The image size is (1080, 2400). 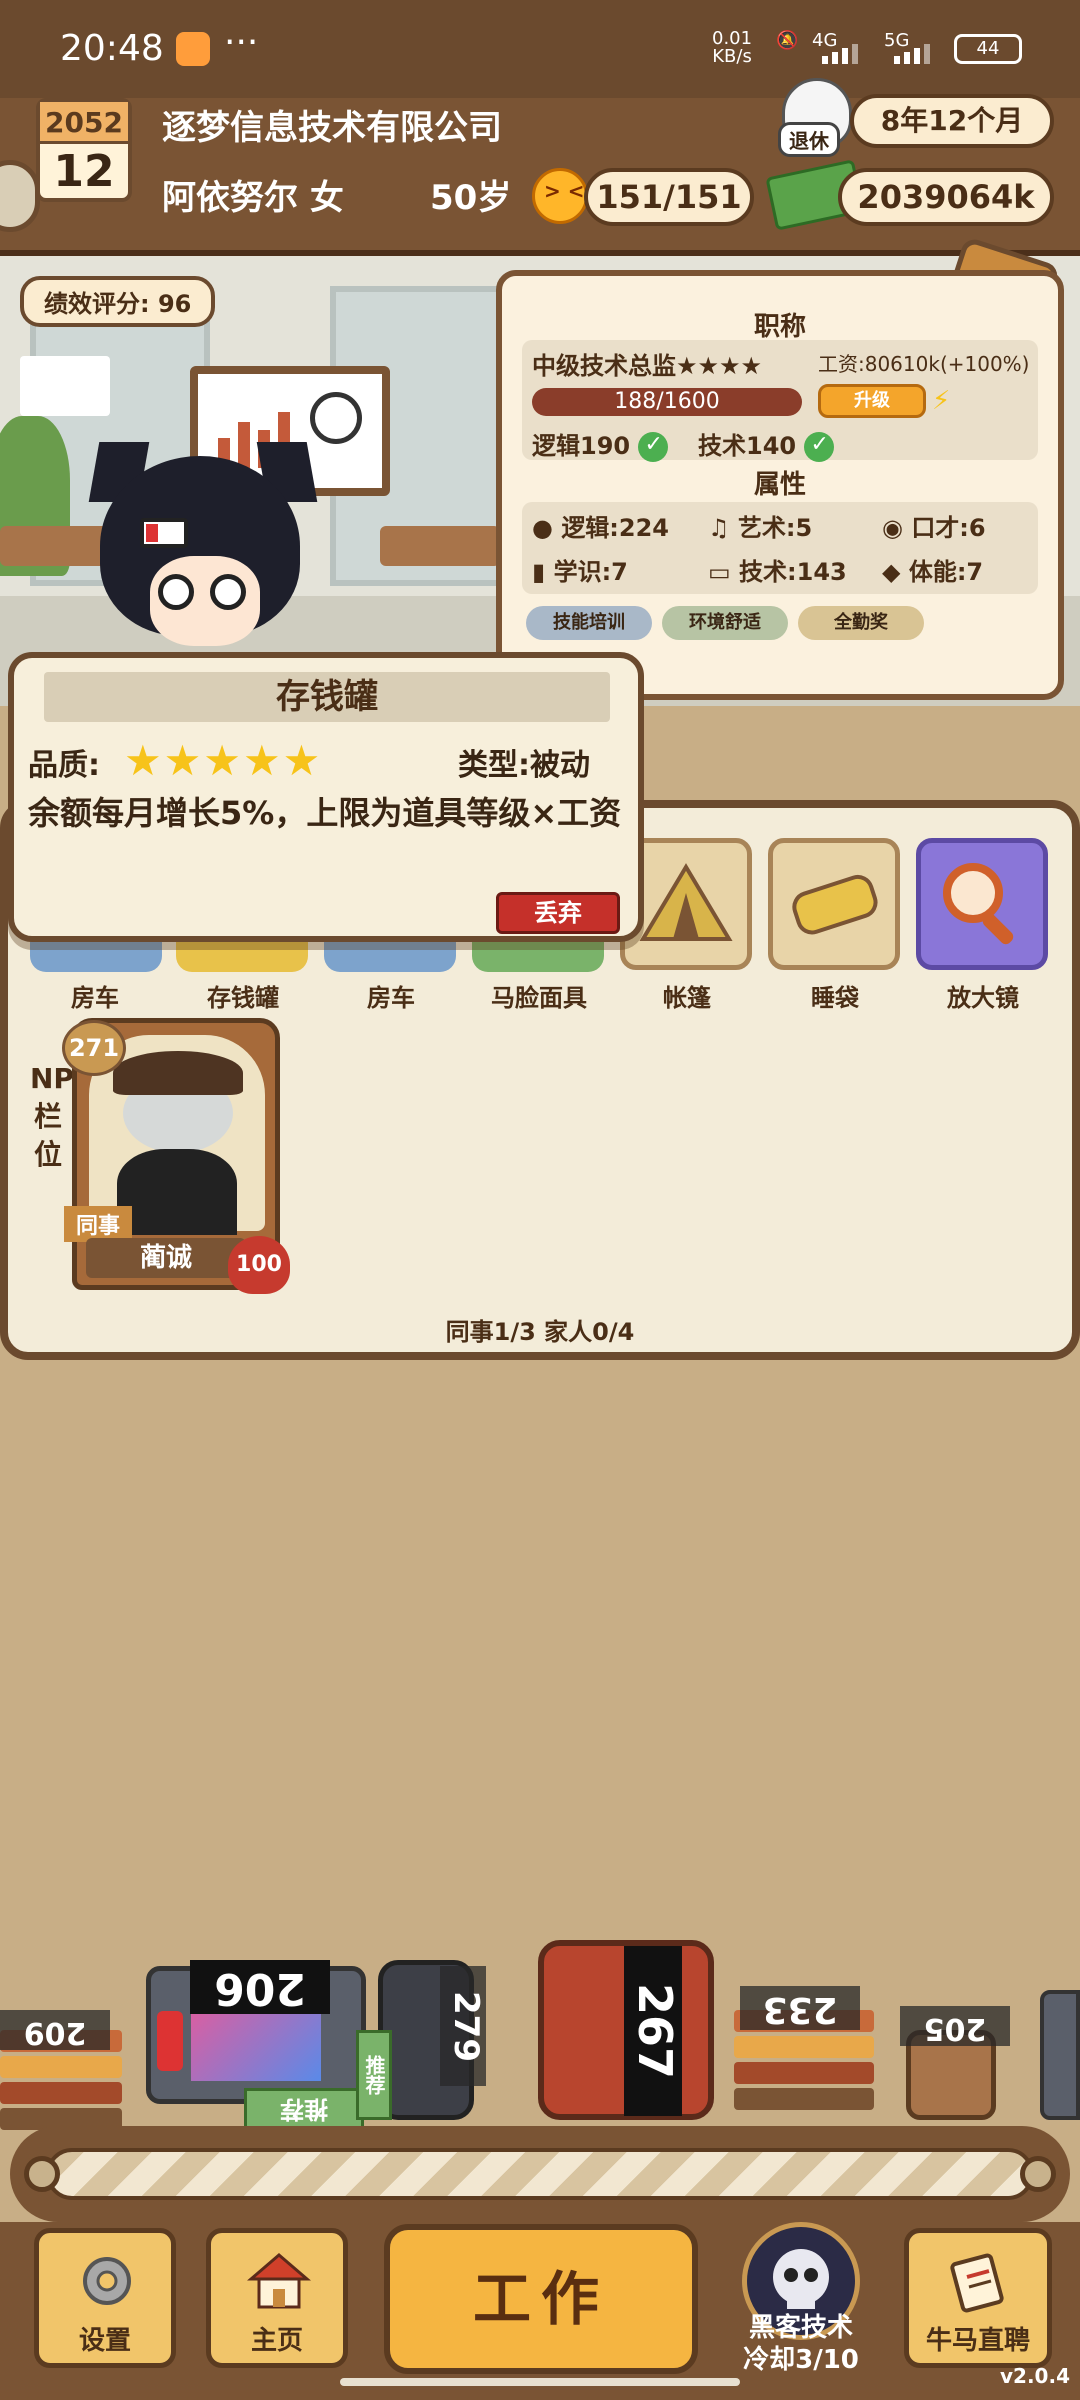 What do you see at coordinates (801, 2360) in the screenshot?
I see `hacker-skill-cooldown: 冷却3/10` at bounding box center [801, 2360].